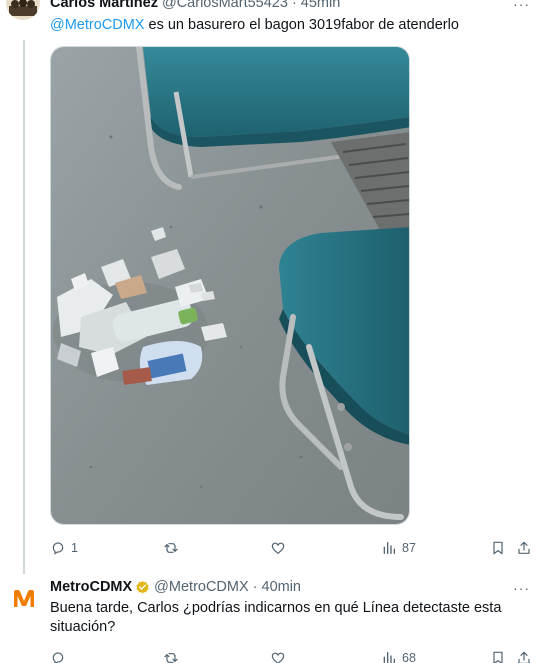 The height and width of the screenshot is (663, 542). Describe the element at coordinates (321, 5) in the screenshot. I see `tweet-time: 45min` at that location.